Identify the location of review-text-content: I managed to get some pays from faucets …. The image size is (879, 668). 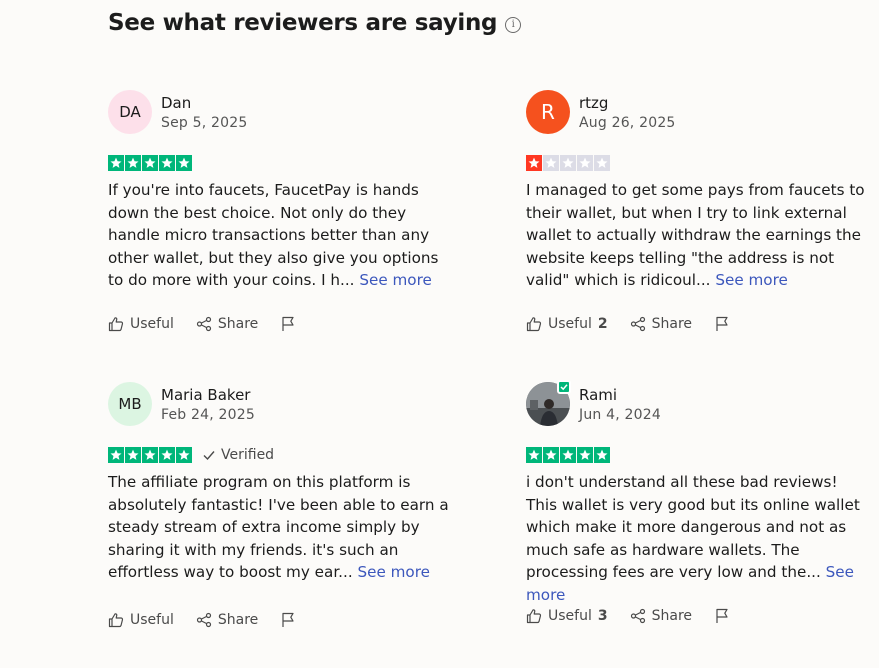
(695, 235).